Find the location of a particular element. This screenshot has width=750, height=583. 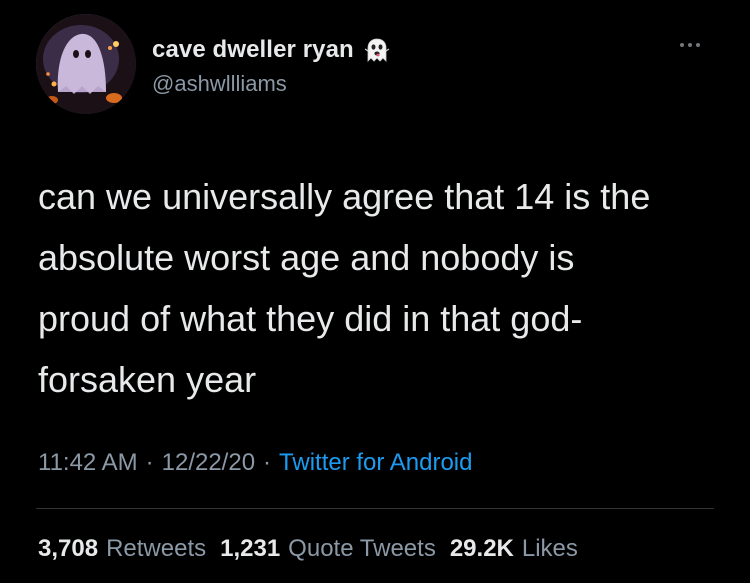

more-options-icon is located at coordinates (695, 45).